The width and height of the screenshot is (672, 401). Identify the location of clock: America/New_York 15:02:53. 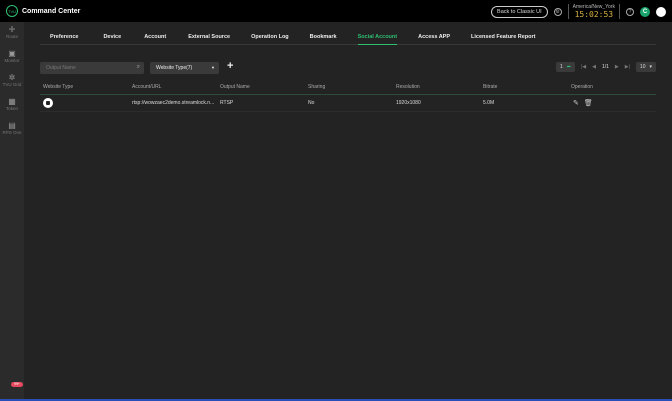
(593, 11).